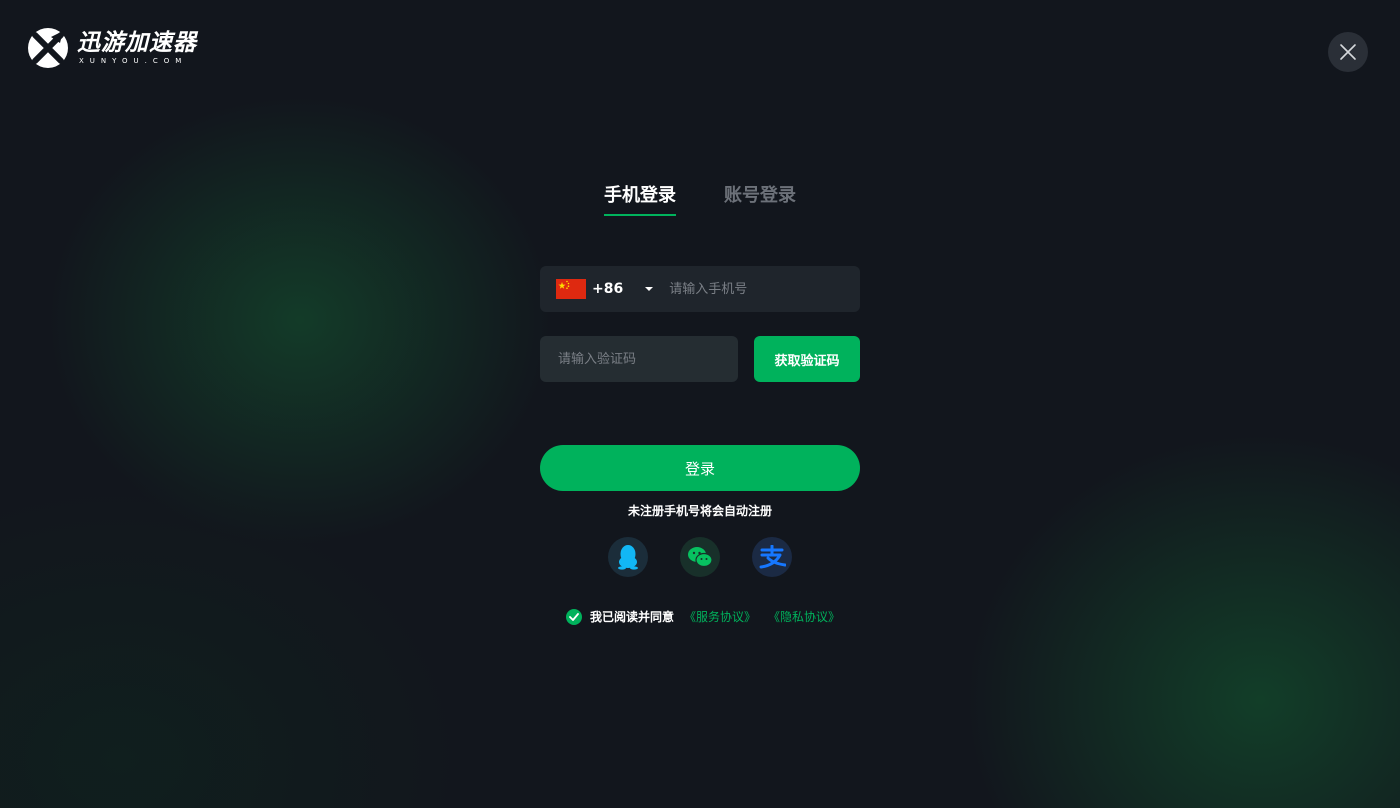 Image resolution: width=1400 pixels, height=808 pixels. I want to click on tab-phone-login: 手机登录, so click(640, 200).